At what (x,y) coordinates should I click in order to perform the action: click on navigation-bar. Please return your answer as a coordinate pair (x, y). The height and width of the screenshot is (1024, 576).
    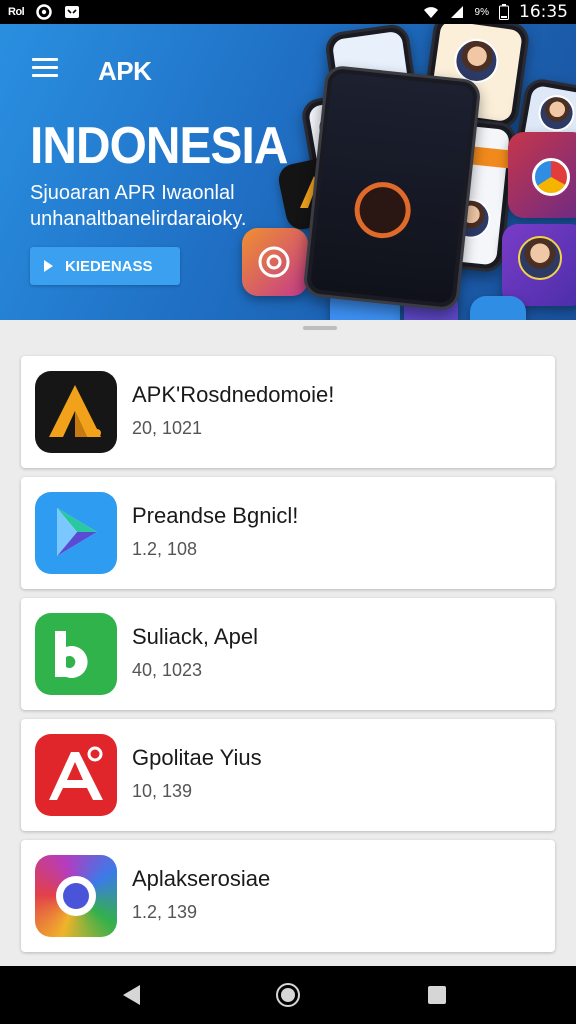
    Looking at the image, I should click on (288, 995).